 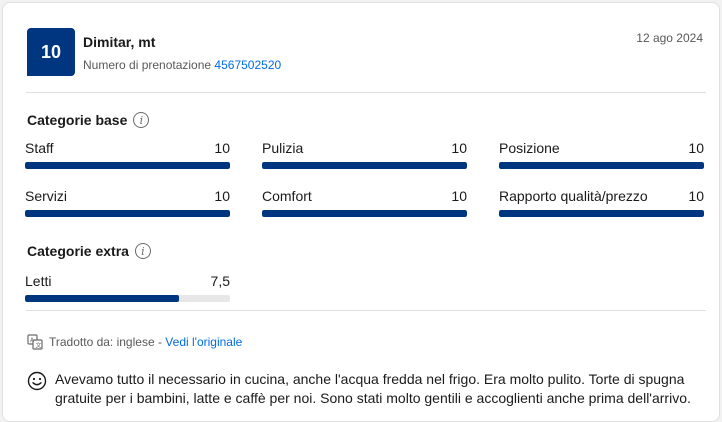 I want to click on metric-label: Posizione, so click(x=529, y=148).